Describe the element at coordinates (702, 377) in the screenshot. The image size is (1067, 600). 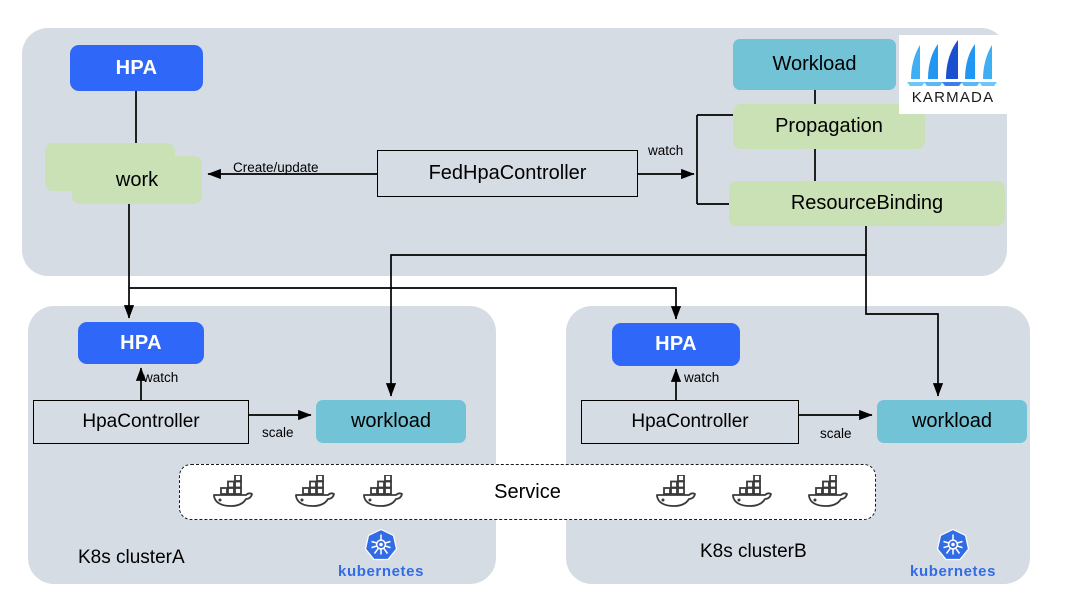
I see `edge-label-watch-cluster-b: watch` at that location.